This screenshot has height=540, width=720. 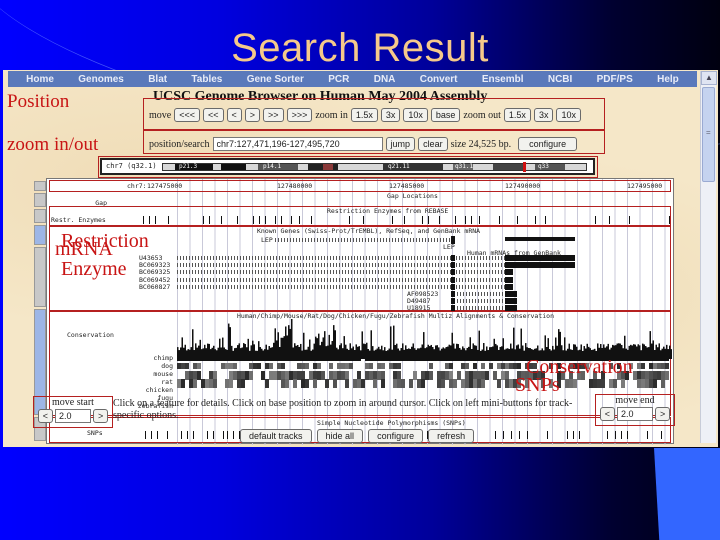 What do you see at coordinates (273, 115) in the screenshot?
I see `move-right-button: >>` at bounding box center [273, 115].